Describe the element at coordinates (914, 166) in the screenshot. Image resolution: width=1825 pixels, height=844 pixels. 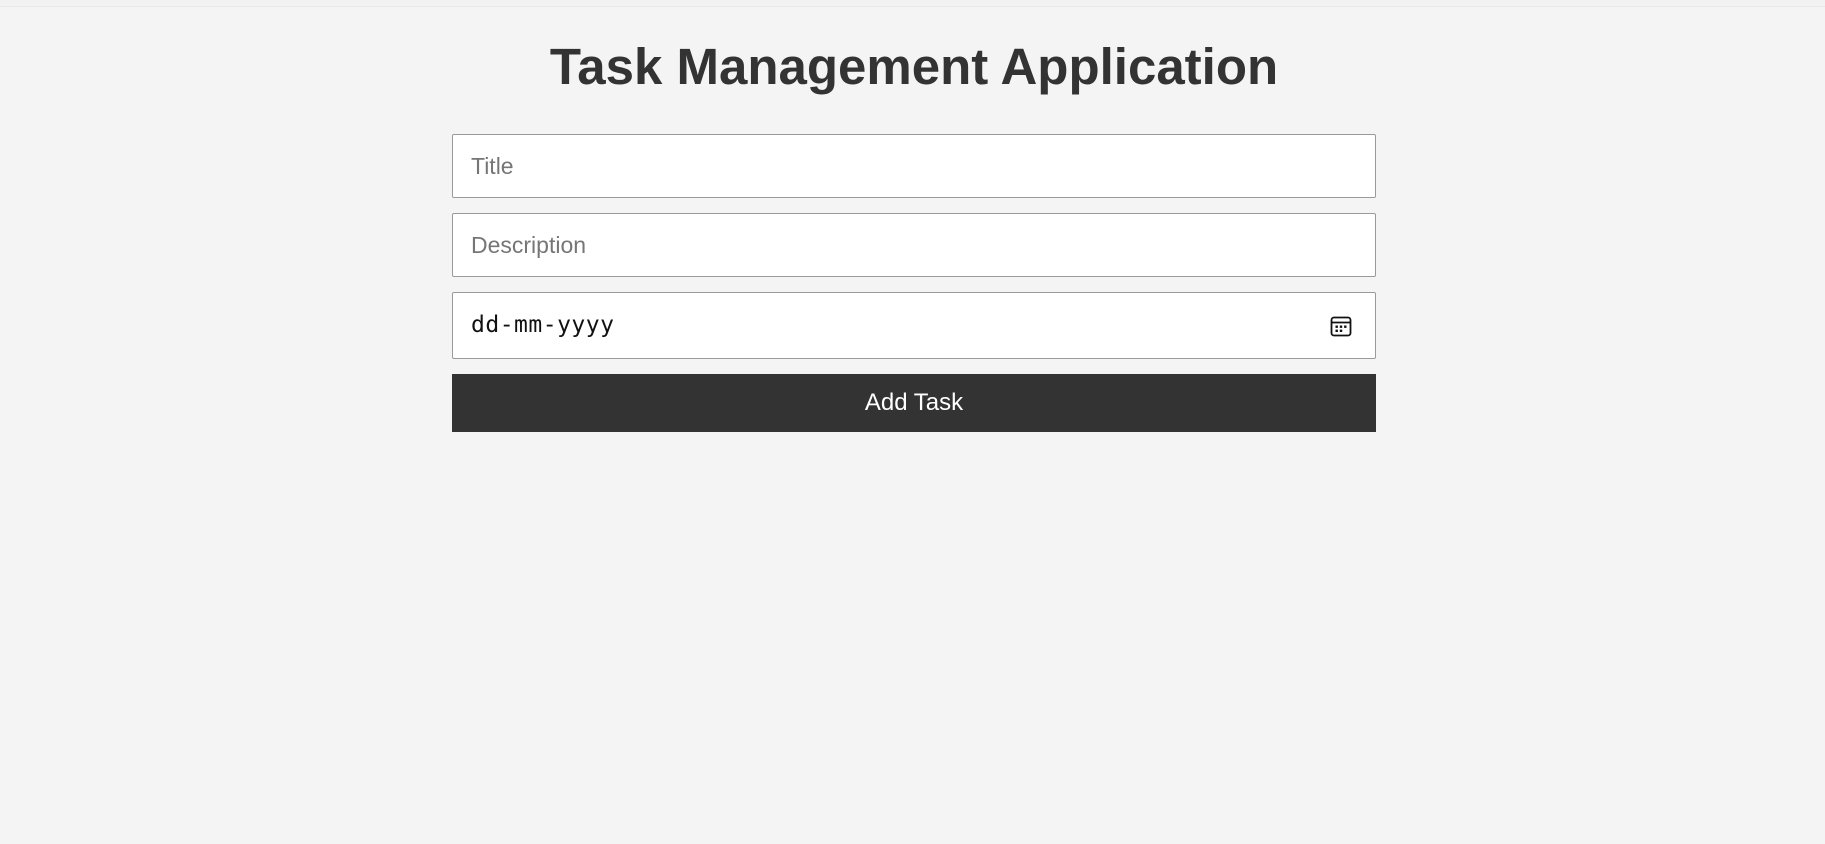
I see `title-input` at that location.